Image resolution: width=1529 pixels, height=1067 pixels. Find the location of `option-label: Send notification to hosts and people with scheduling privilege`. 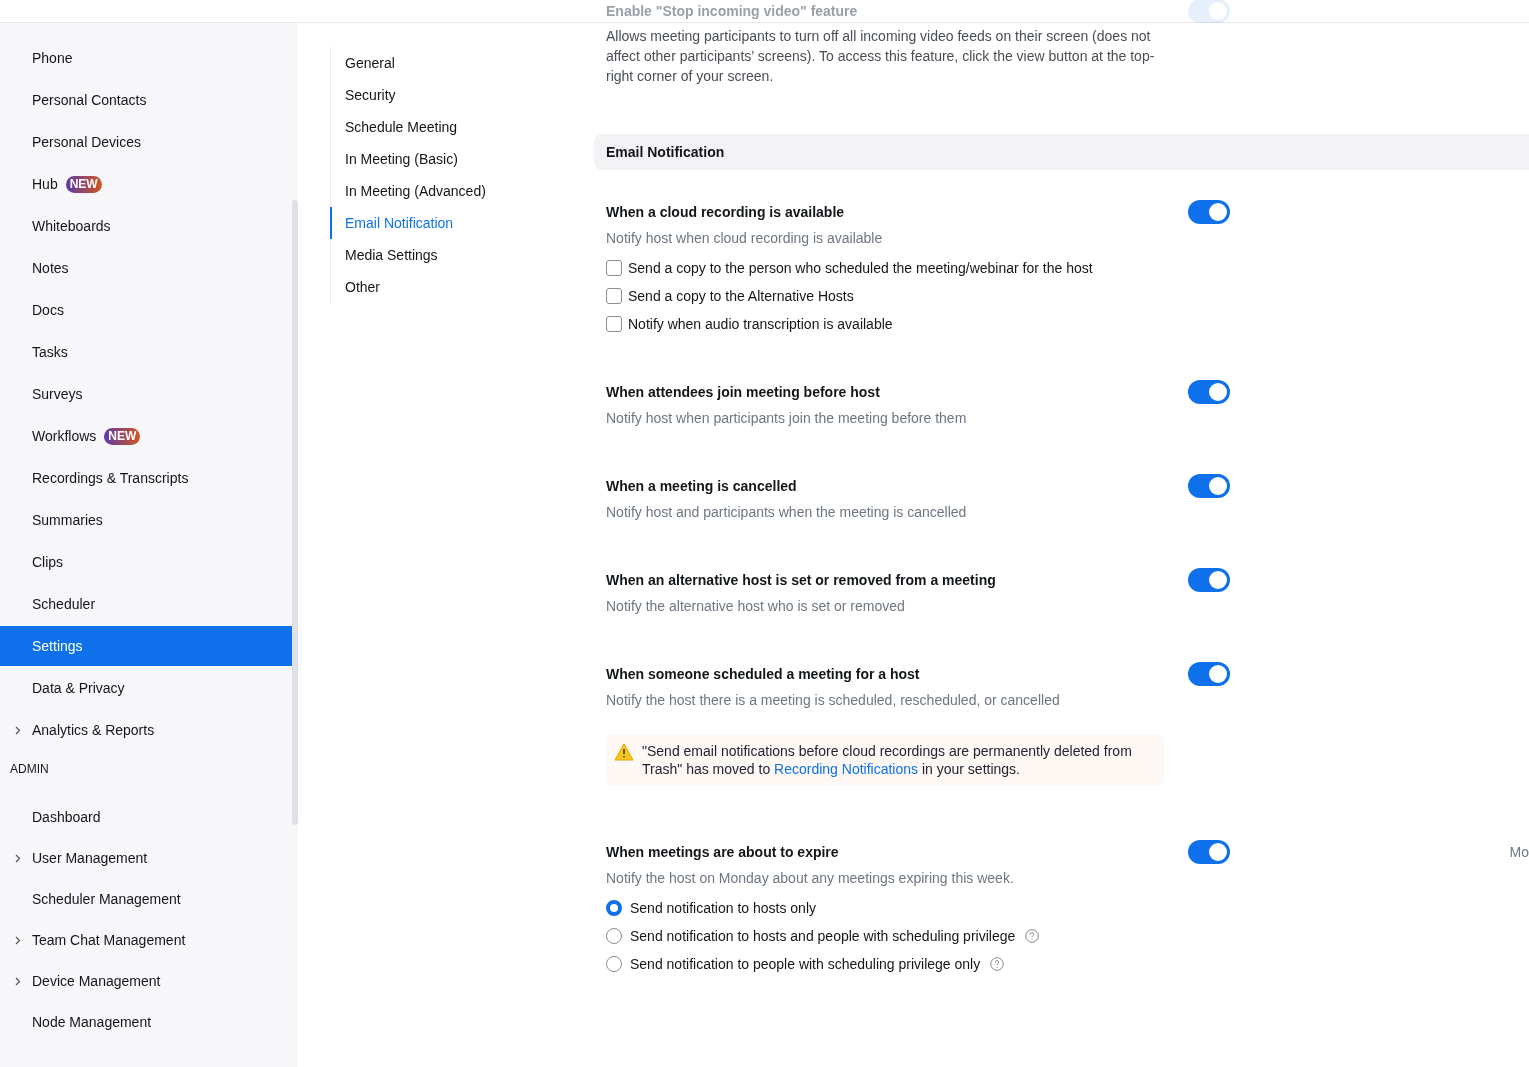

option-label: Send notification to hosts and people with scheduling privilege is located at coordinates (823, 936).